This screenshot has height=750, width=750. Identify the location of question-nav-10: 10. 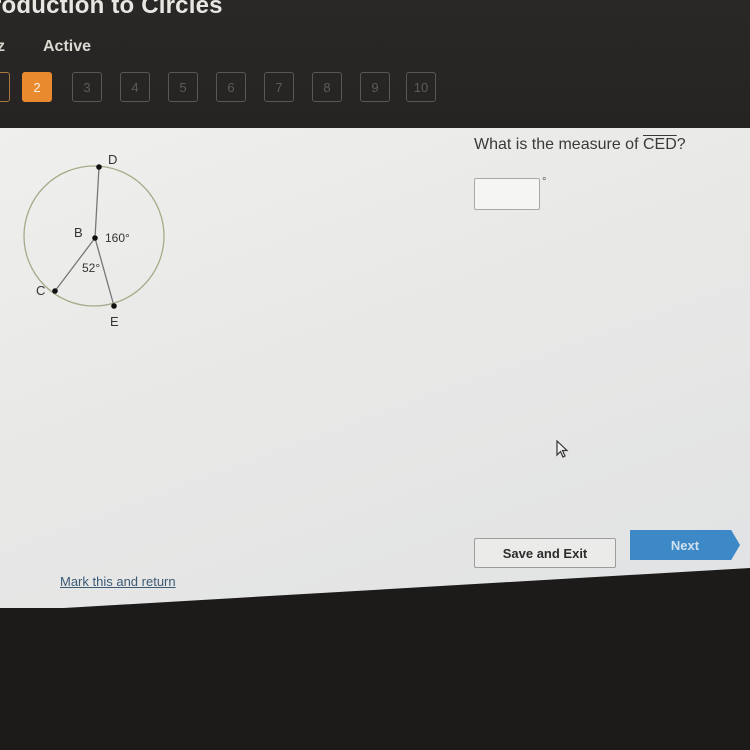
(421, 87).